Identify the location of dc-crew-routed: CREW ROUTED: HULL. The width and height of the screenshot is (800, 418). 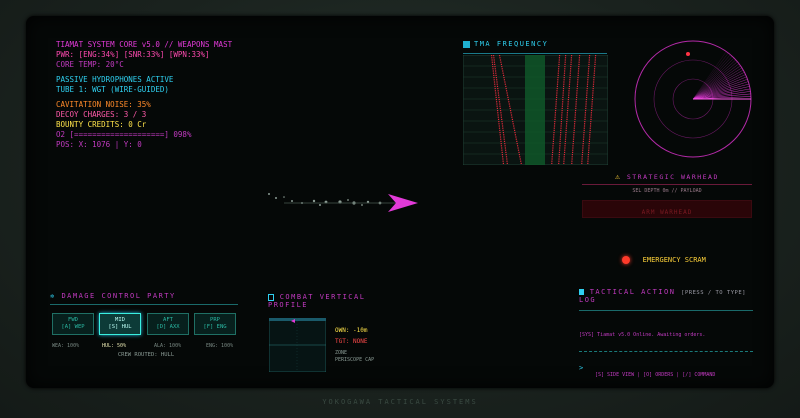
(146, 355).